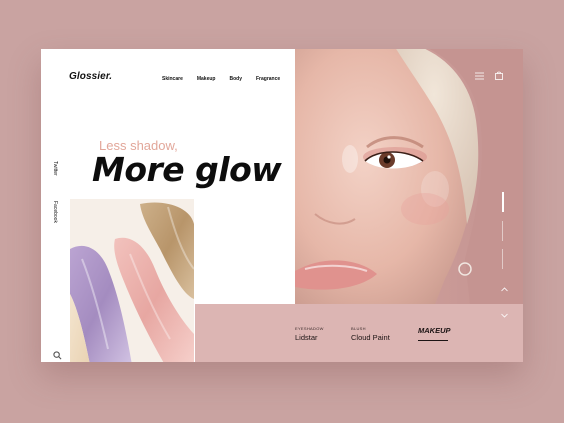  I want to click on chevron-down-icon, so click(504, 316).